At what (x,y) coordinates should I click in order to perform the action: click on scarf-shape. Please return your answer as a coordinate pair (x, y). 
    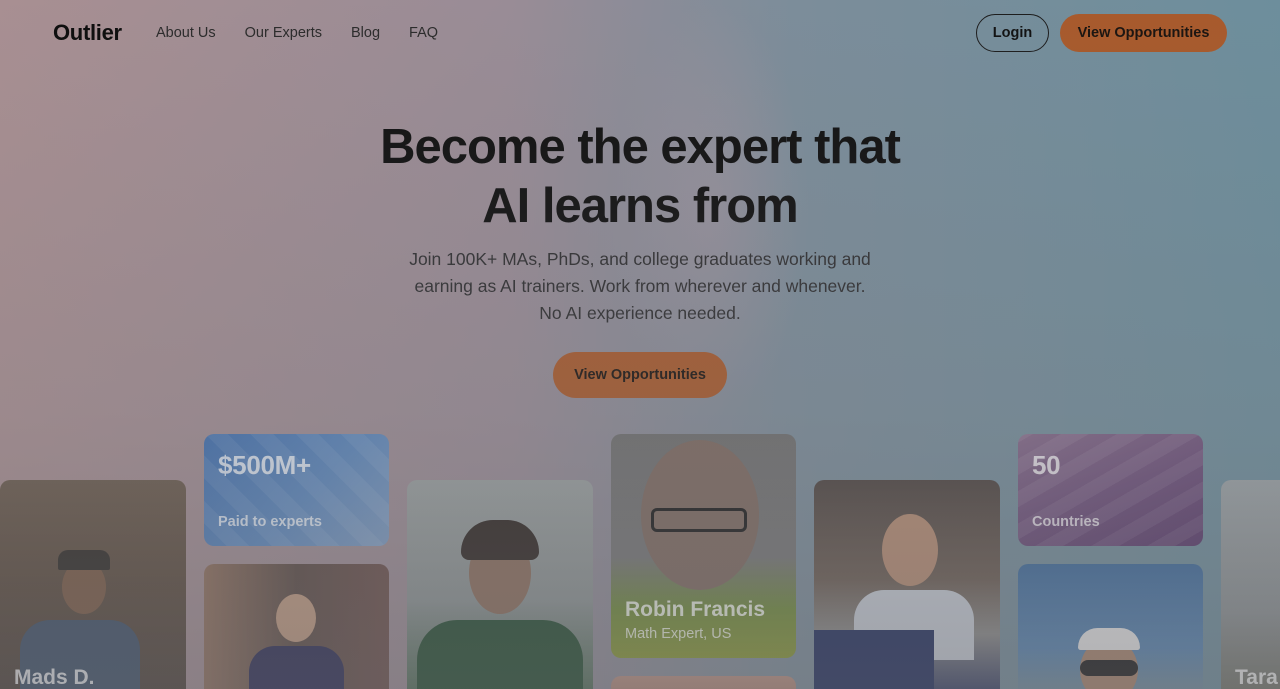
    Looking at the image, I should click on (500, 654).